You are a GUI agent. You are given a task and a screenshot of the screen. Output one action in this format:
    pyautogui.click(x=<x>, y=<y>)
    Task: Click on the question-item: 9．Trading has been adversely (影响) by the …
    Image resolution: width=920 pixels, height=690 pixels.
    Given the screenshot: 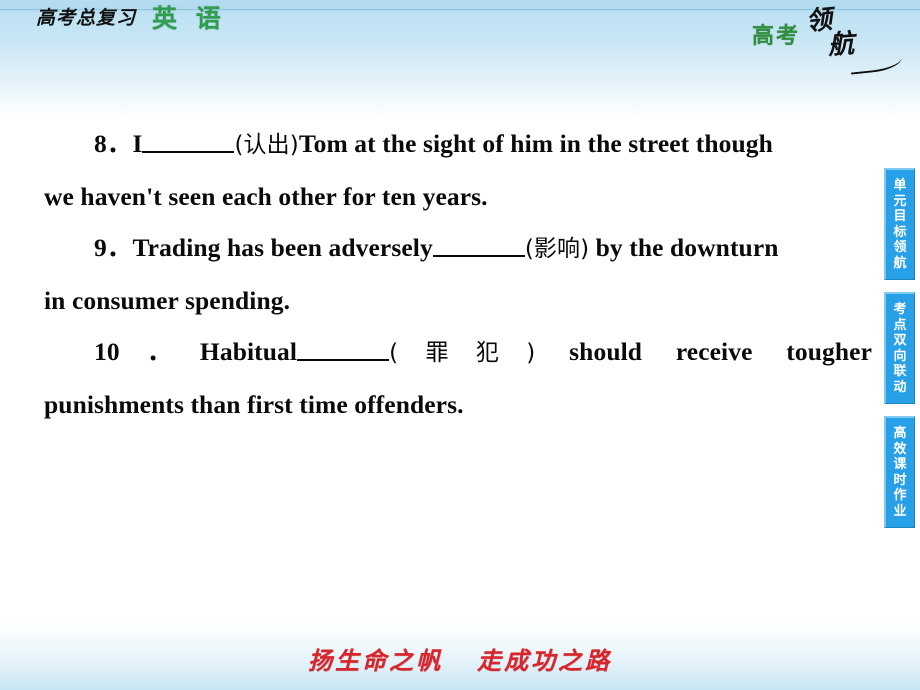 What is the action you would take?
    pyautogui.click(x=458, y=248)
    